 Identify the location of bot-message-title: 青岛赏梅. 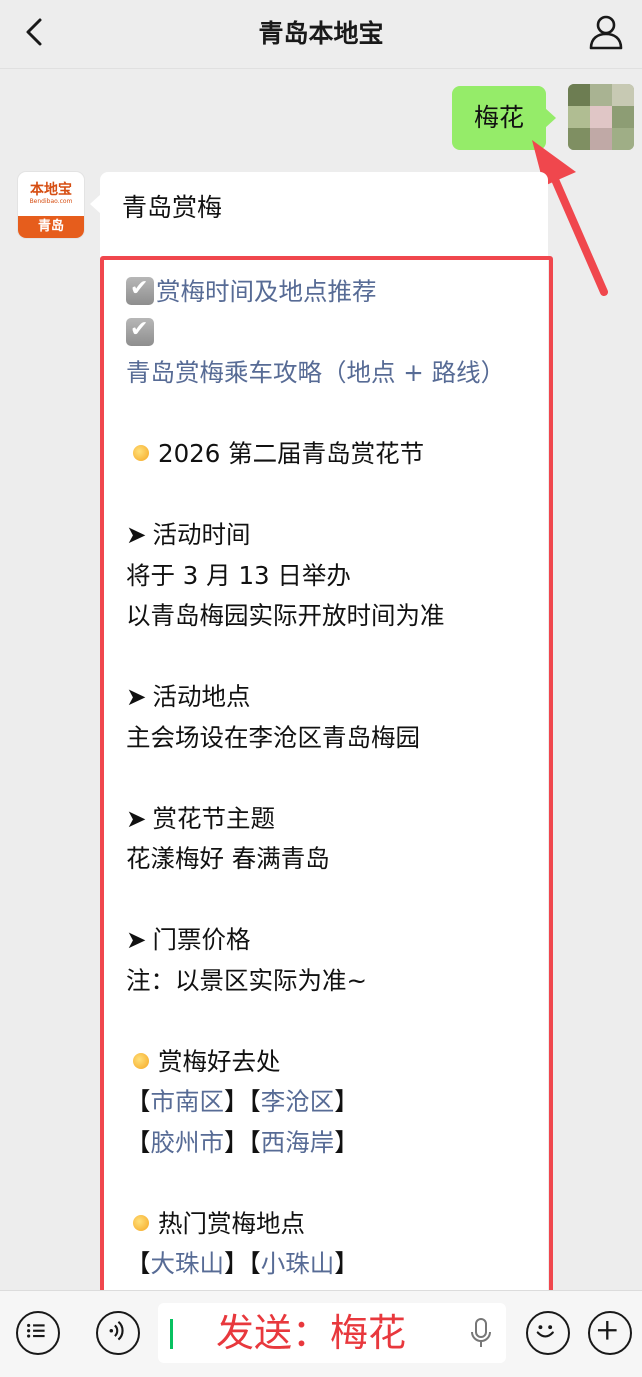
(172, 207).